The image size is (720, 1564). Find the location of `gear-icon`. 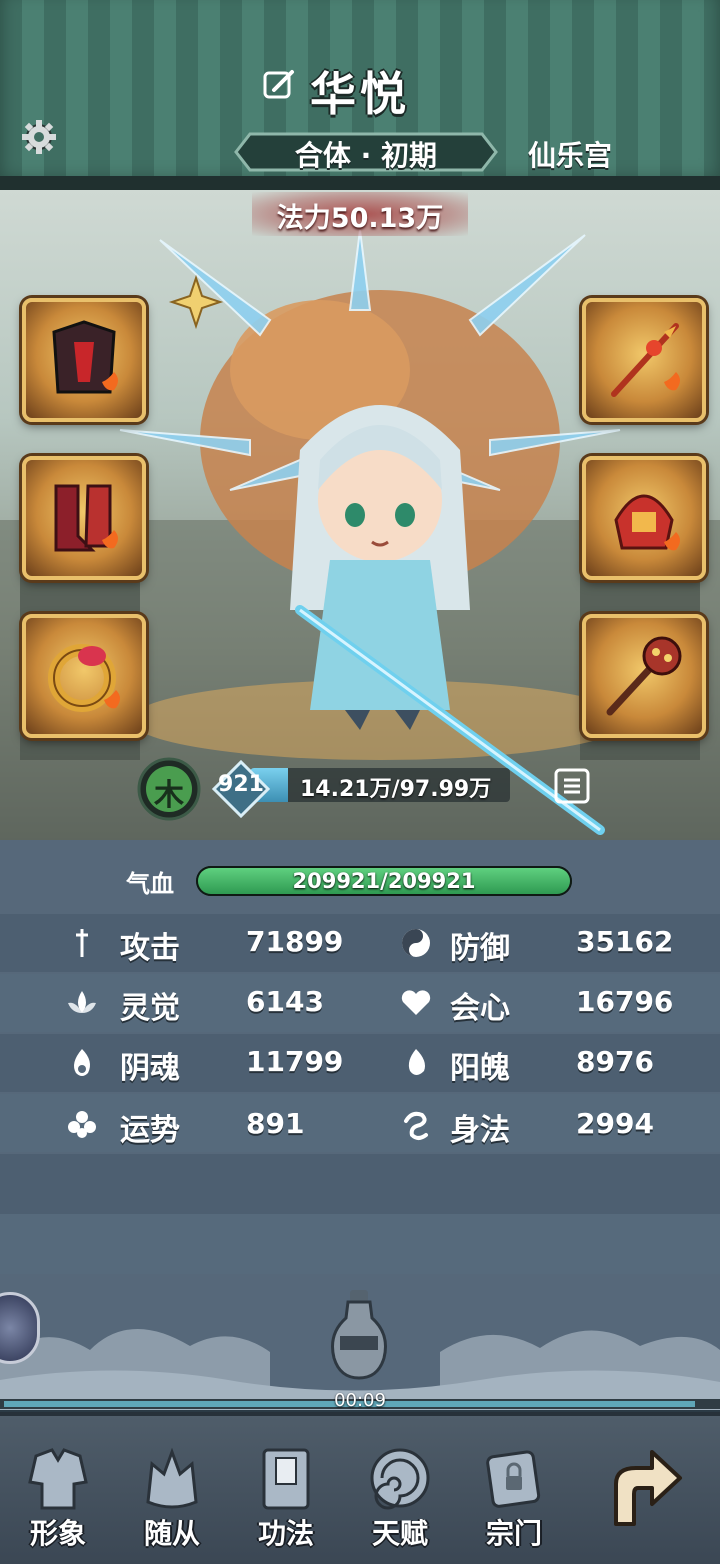

gear-icon is located at coordinates (39, 137).